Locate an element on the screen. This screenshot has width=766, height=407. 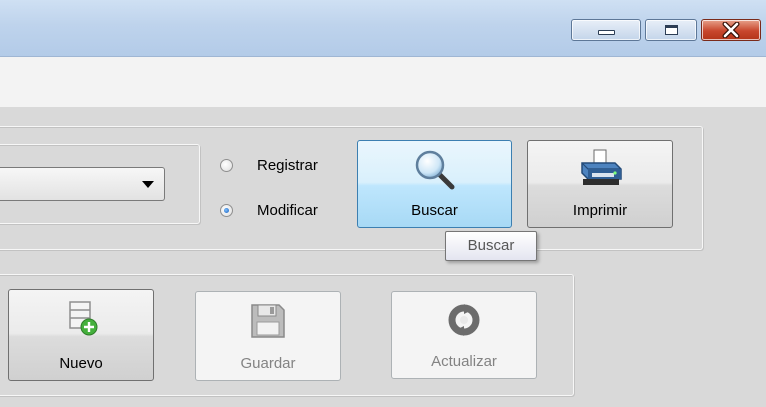
radio-selected-dot is located at coordinates (226, 210).